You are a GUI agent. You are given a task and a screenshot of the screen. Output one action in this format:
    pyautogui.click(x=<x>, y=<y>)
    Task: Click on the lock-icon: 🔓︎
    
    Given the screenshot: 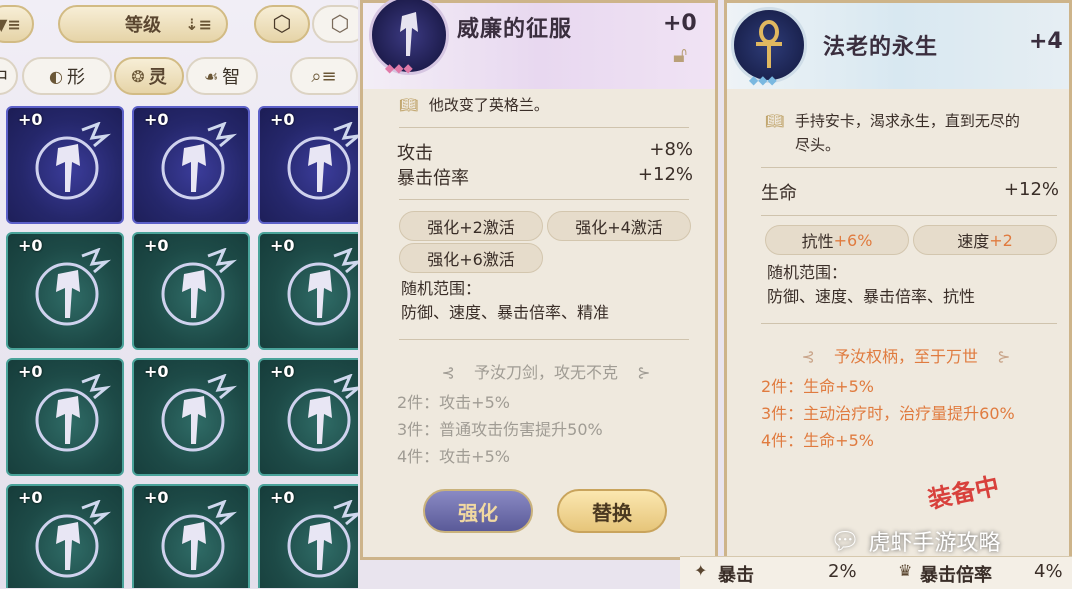 What is the action you would take?
    pyautogui.click(x=680, y=55)
    